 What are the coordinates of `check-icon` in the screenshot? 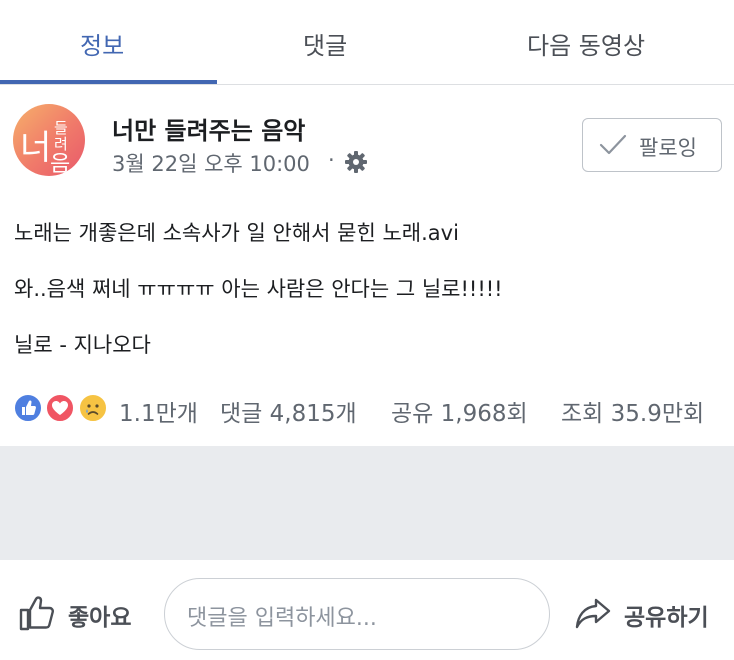 It's located at (613, 144).